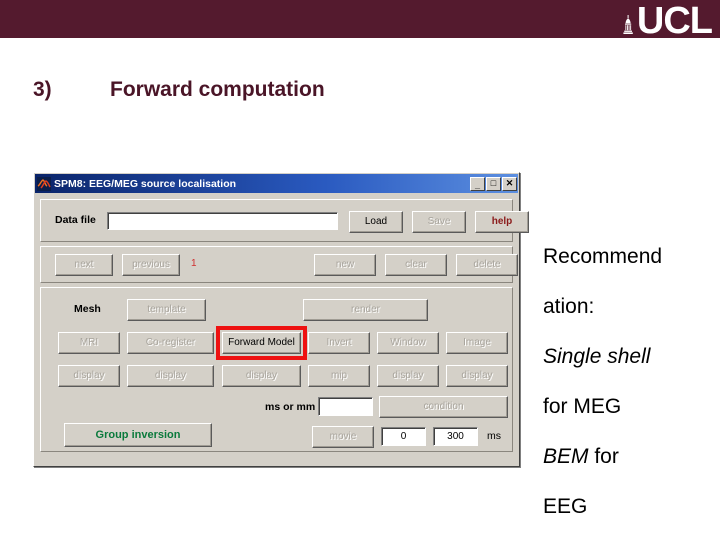 Image resolution: width=720 pixels, height=540 pixels. What do you see at coordinates (222, 221) in the screenshot?
I see `datafile-input` at bounding box center [222, 221].